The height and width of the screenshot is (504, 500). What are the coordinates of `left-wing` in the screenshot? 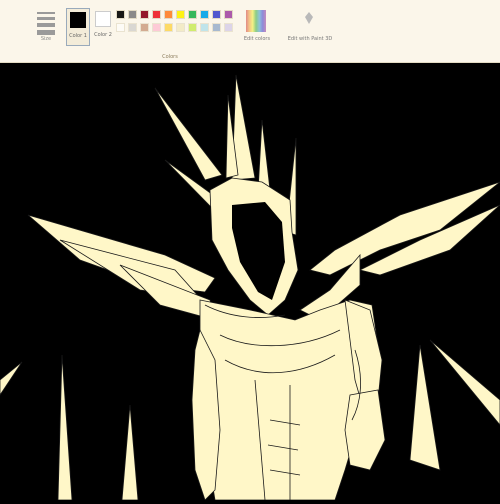 It's located at (121, 253).